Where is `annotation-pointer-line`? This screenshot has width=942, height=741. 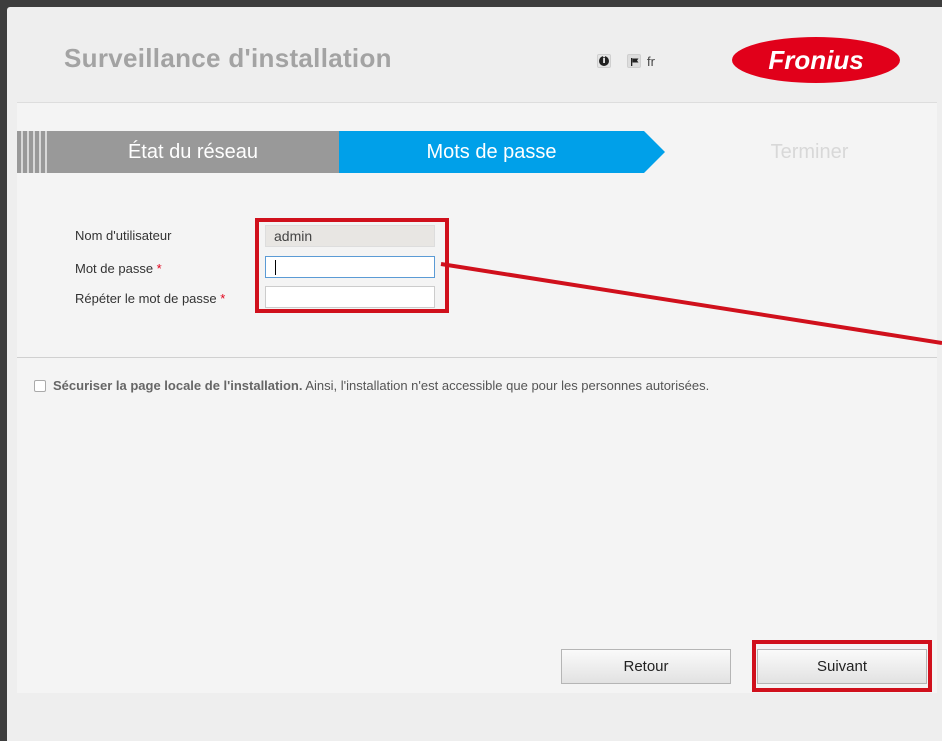 annotation-pointer-line is located at coordinates (691, 303).